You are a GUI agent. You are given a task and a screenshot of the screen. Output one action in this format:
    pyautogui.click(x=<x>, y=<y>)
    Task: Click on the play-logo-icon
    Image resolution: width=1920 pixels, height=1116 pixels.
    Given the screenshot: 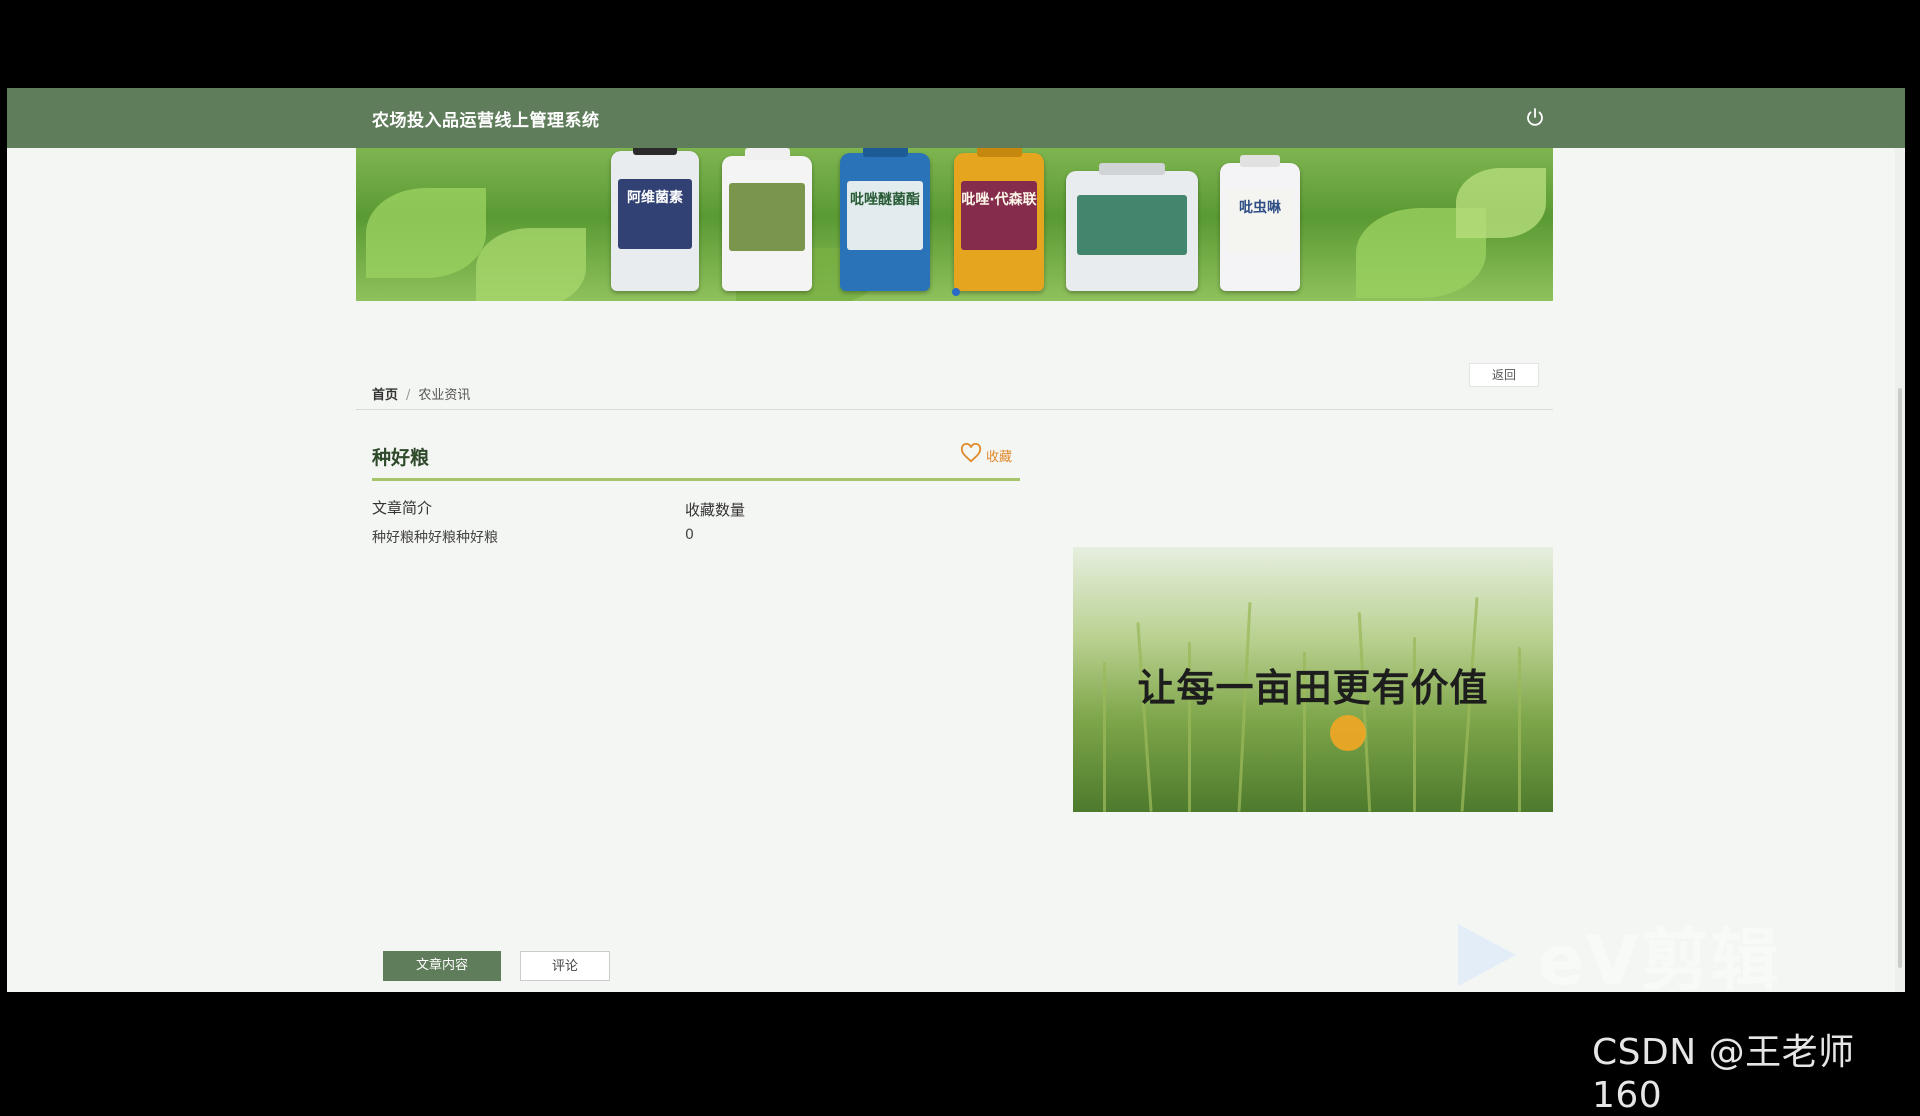 What is the action you would take?
    pyautogui.click(x=1487, y=954)
    